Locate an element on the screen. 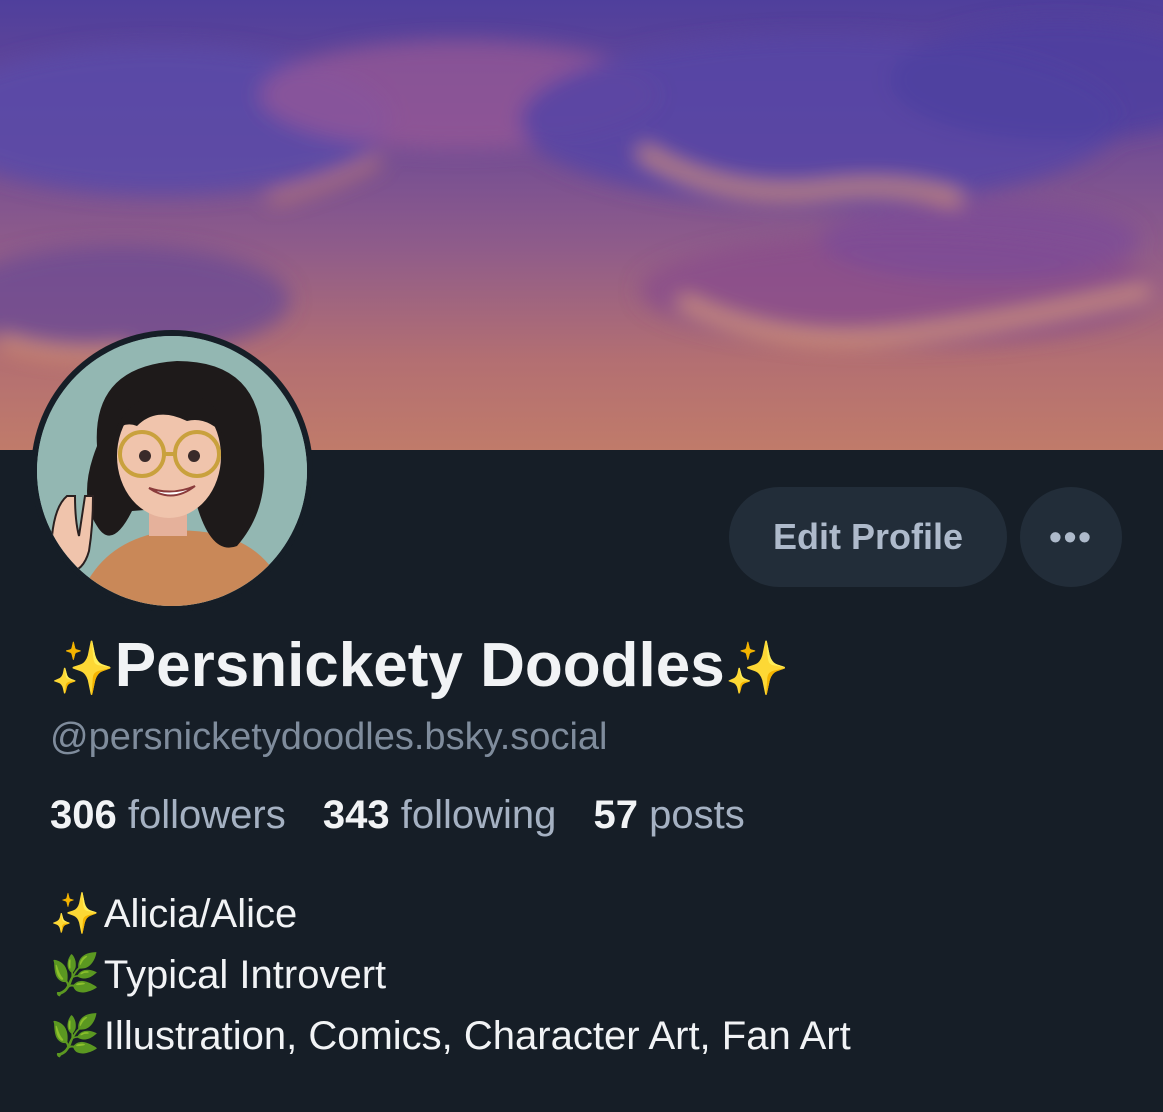 The width and height of the screenshot is (1163, 1112). display-name: ✨Persnickety Doodles✨ is located at coordinates (419, 667).